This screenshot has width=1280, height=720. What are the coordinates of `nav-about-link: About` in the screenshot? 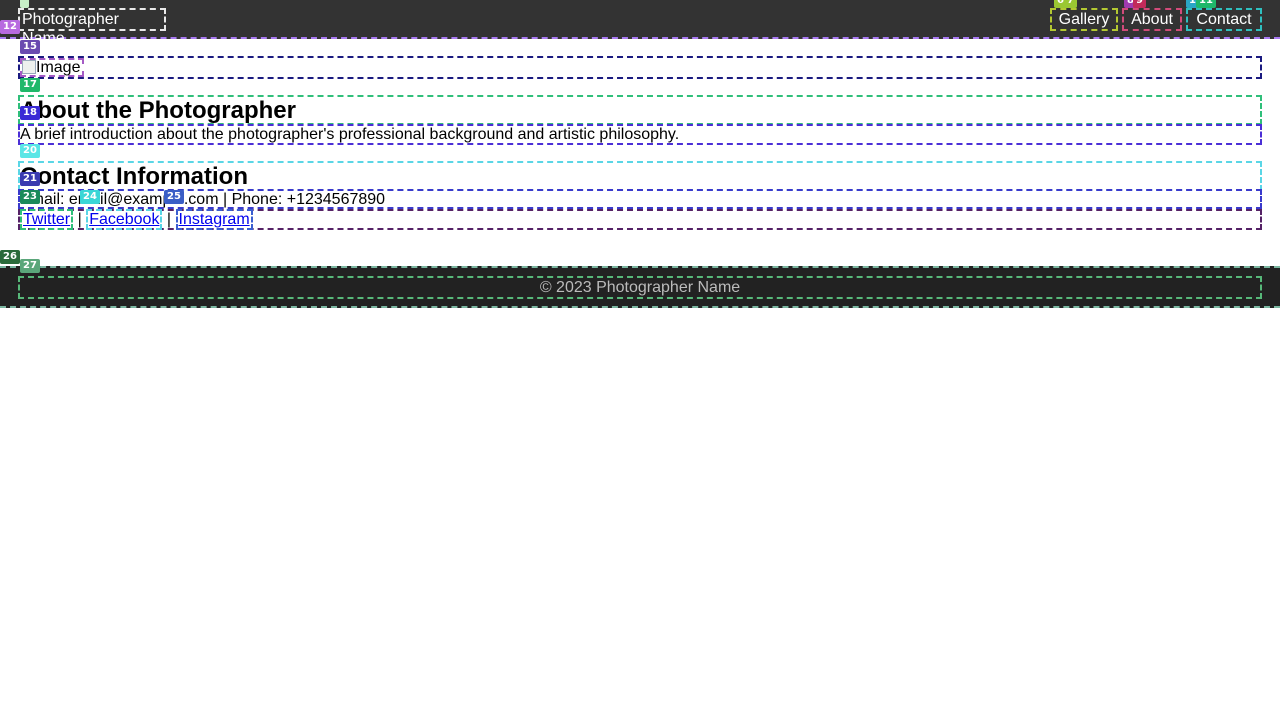 It's located at (1152, 19).